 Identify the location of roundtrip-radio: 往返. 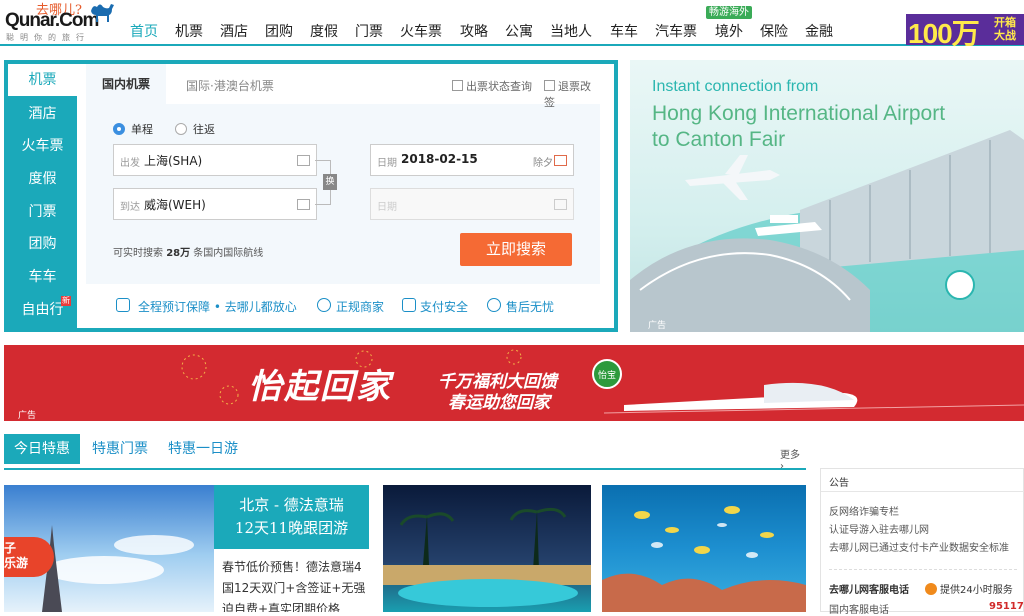
(195, 129).